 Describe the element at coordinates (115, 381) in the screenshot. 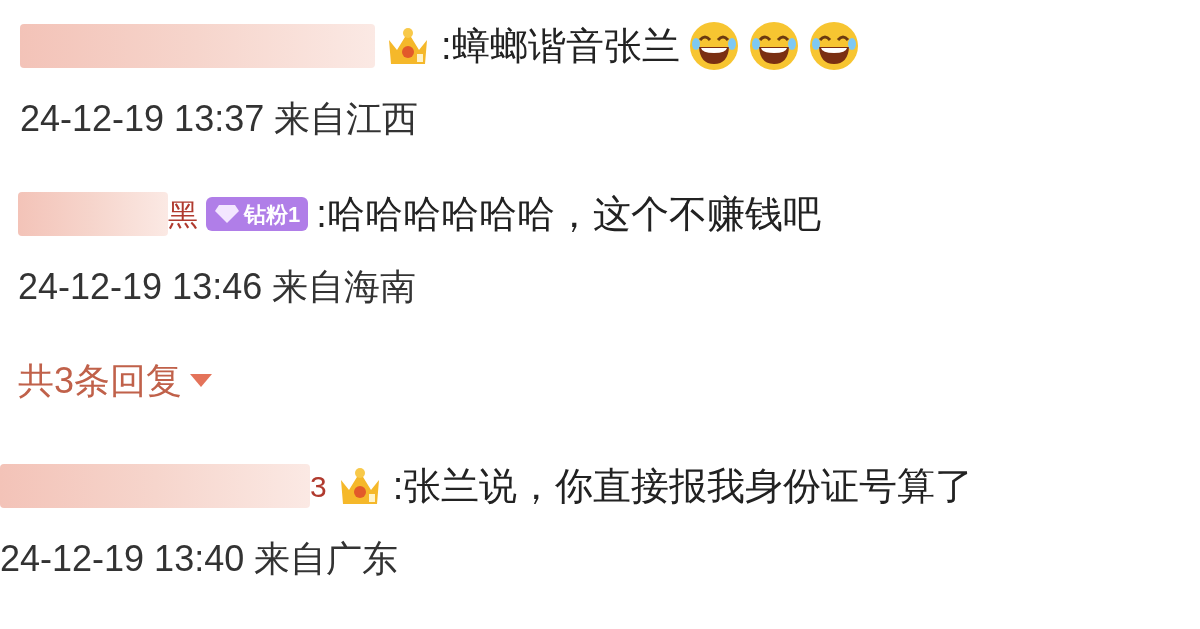

I see `replies-link: 共3条回复` at that location.